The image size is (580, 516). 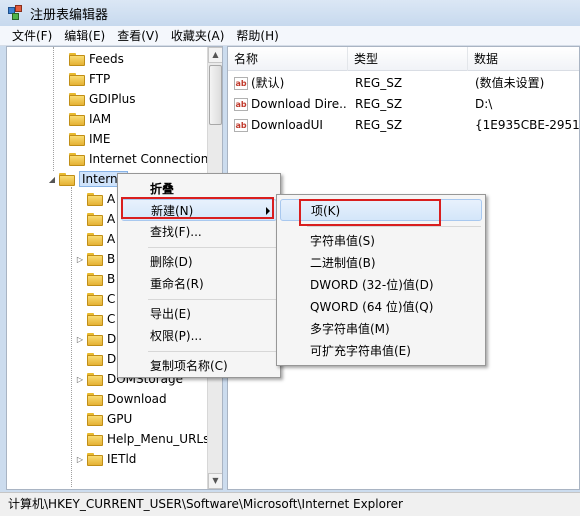 I want to click on menu-item-multi-string-value: 多字符串值(M), so click(x=381, y=329).